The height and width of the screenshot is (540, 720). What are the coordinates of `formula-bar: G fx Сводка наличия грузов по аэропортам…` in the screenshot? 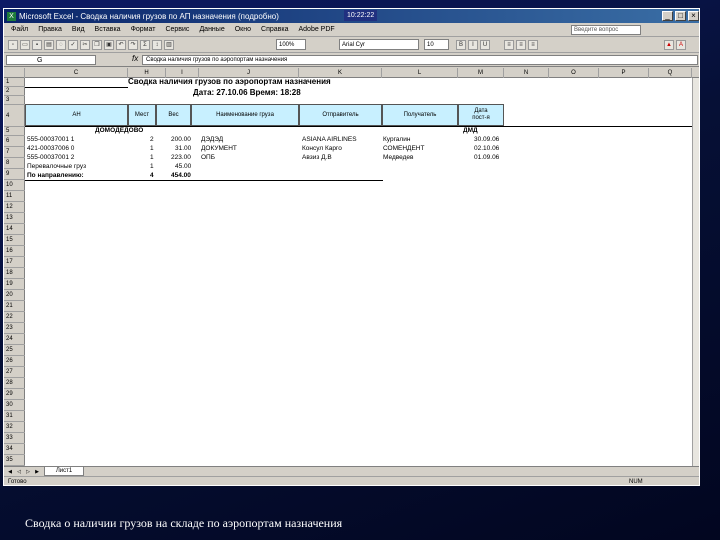 It's located at (351, 60).